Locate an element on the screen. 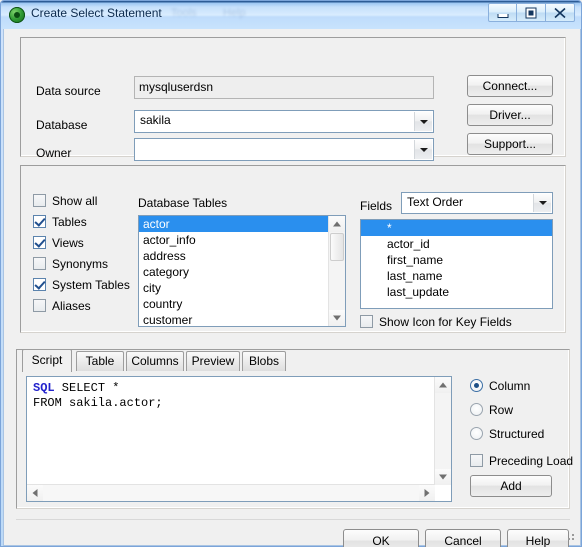 The image size is (582, 547). help-button: Help is located at coordinates (538, 538).